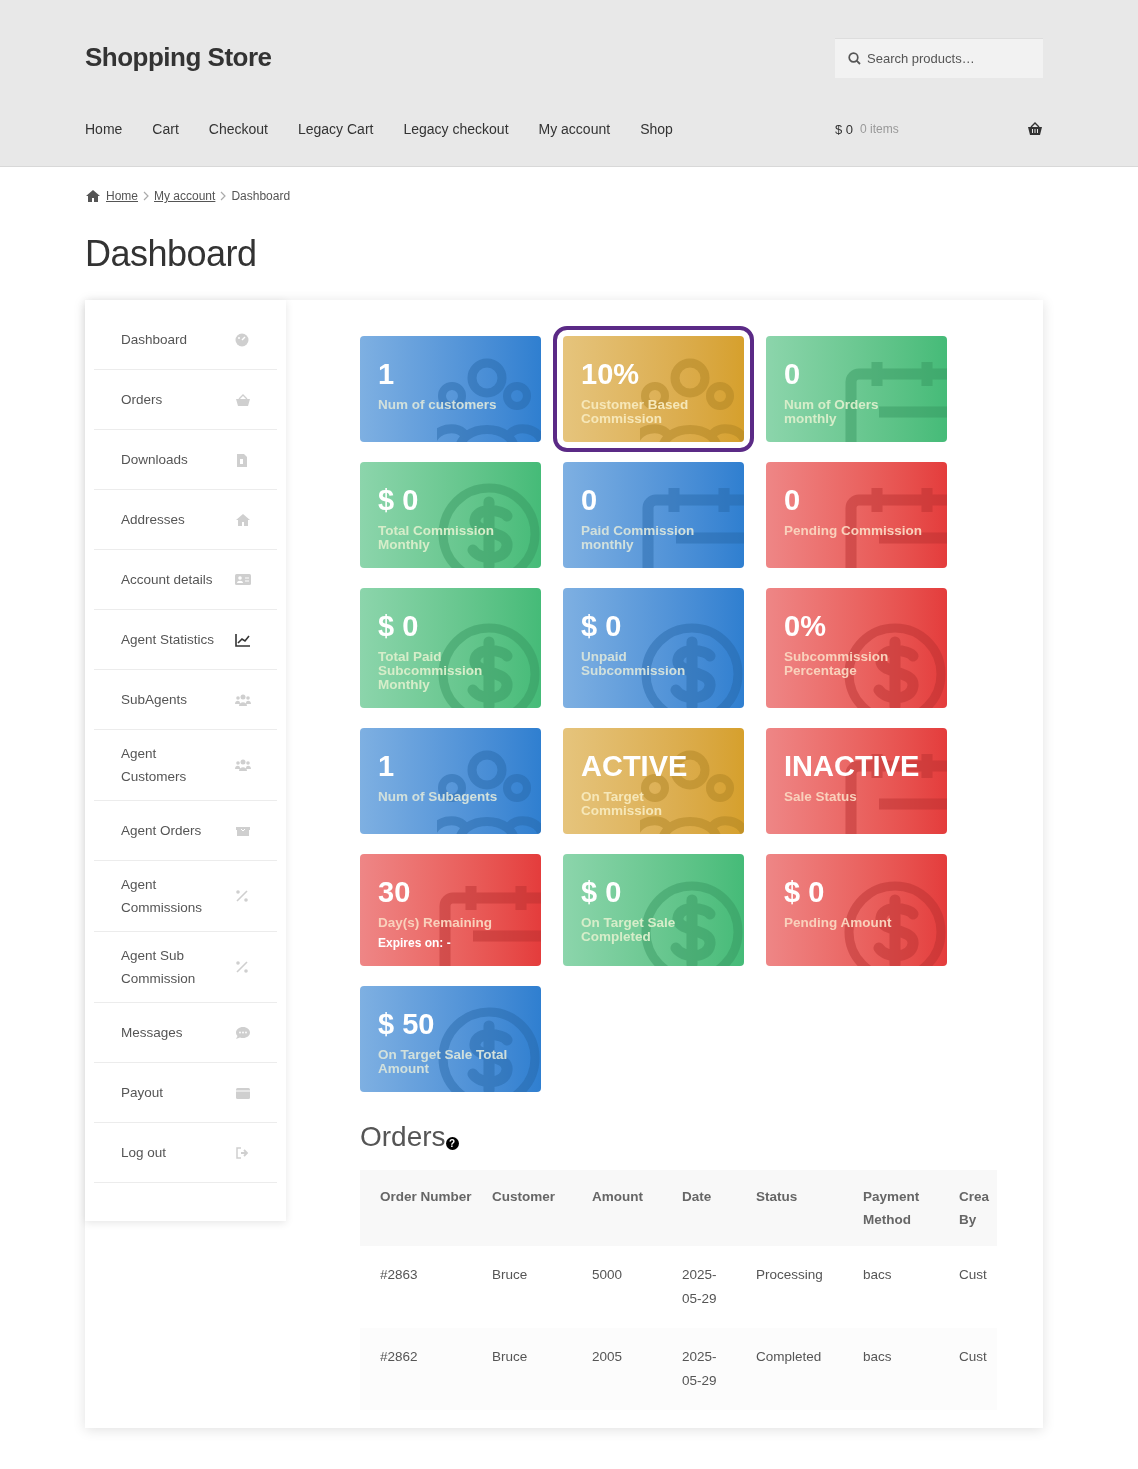 This screenshot has width=1138, height=1469. What do you see at coordinates (185, 765) in the screenshot?
I see `sidebar-item: Agent Customers` at bounding box center [185, 765].